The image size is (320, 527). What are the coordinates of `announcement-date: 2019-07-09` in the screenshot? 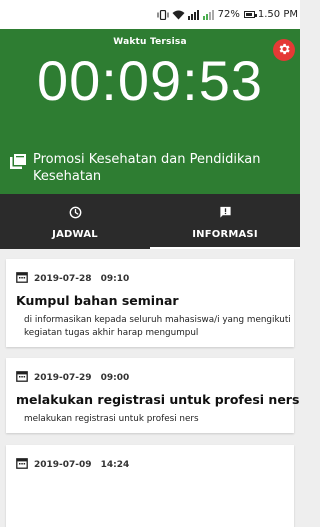 It's located at (63, 464).